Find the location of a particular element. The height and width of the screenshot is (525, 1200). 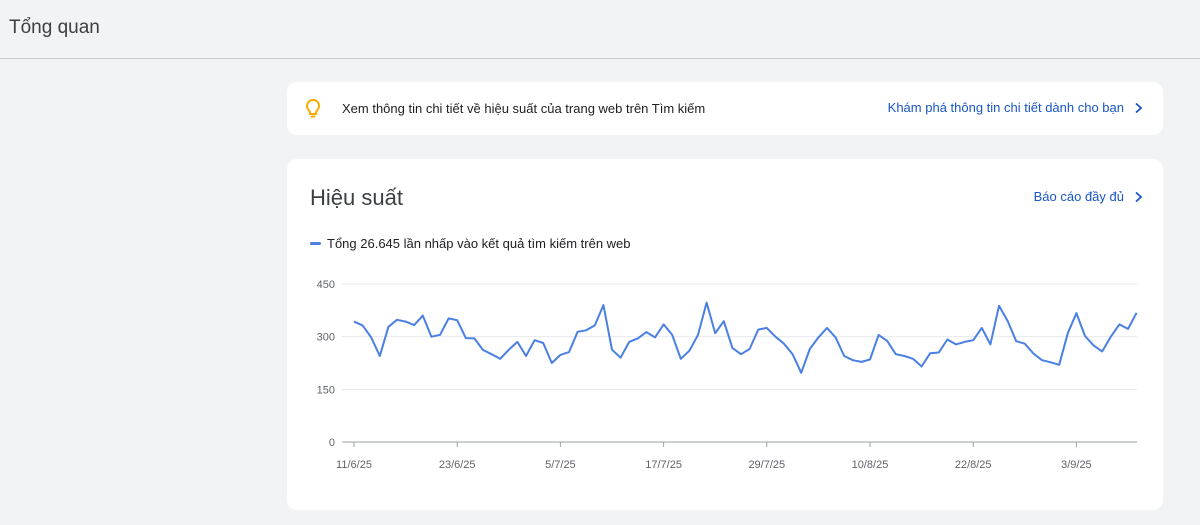

y-tick-label: 450 is located at coordinates (326, 285).